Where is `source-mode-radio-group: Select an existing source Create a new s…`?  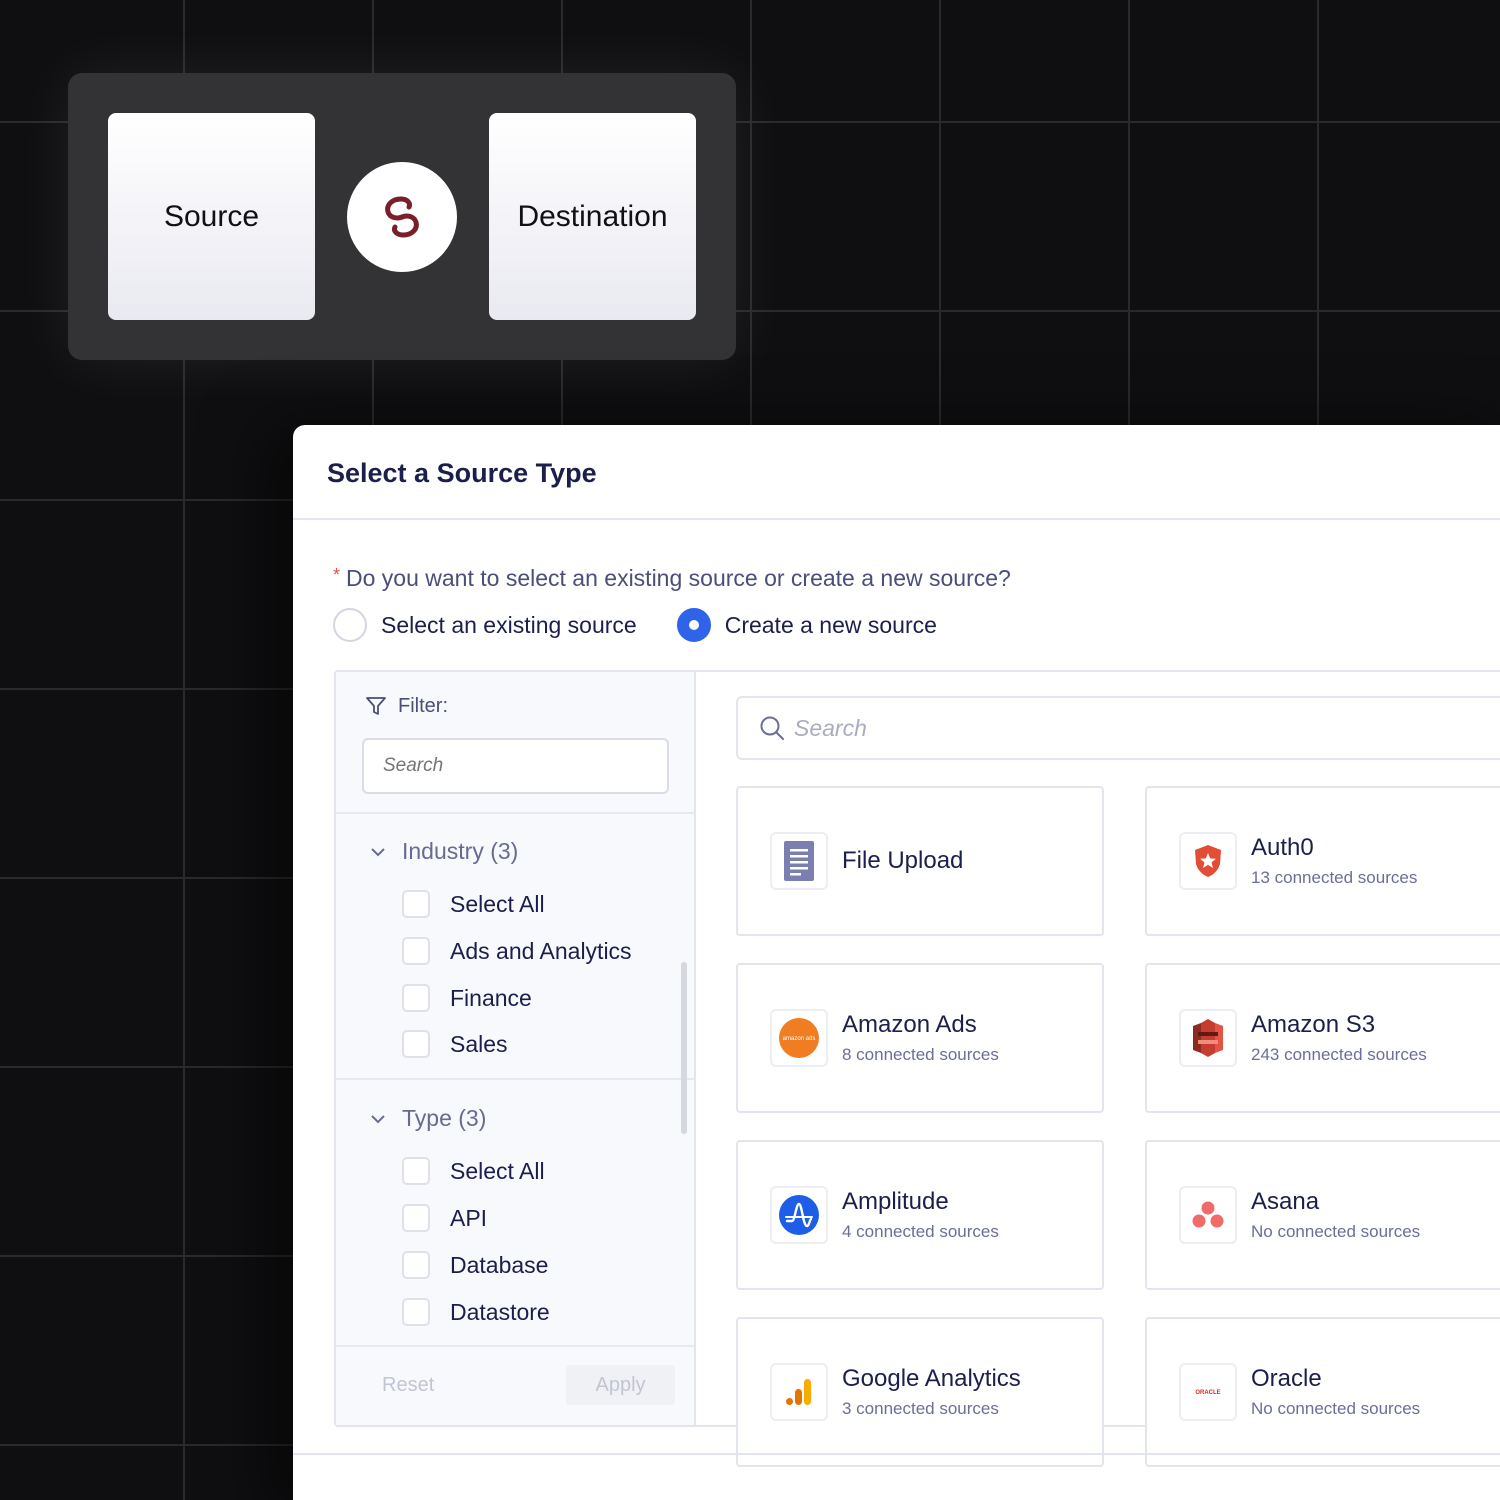
source-mode-radio-group: Select an existing source Create a new s… is located at coordinates (655, 625).